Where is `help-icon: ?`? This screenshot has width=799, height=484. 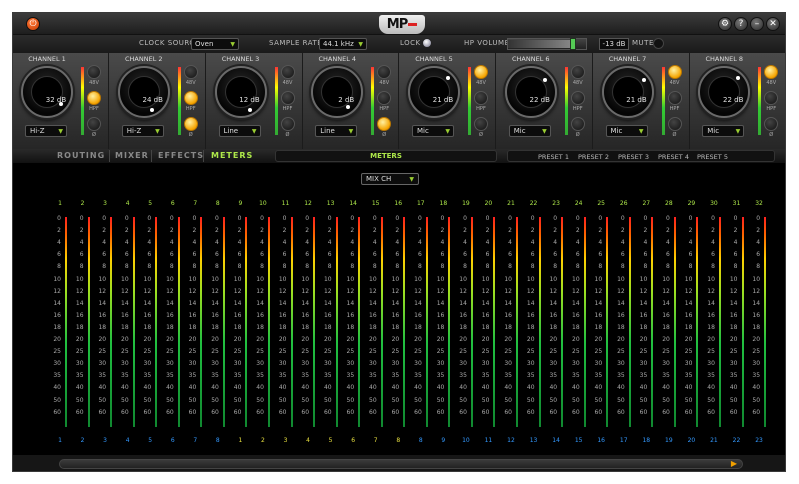 help-icon: ? is located at coordinates (741, 24).